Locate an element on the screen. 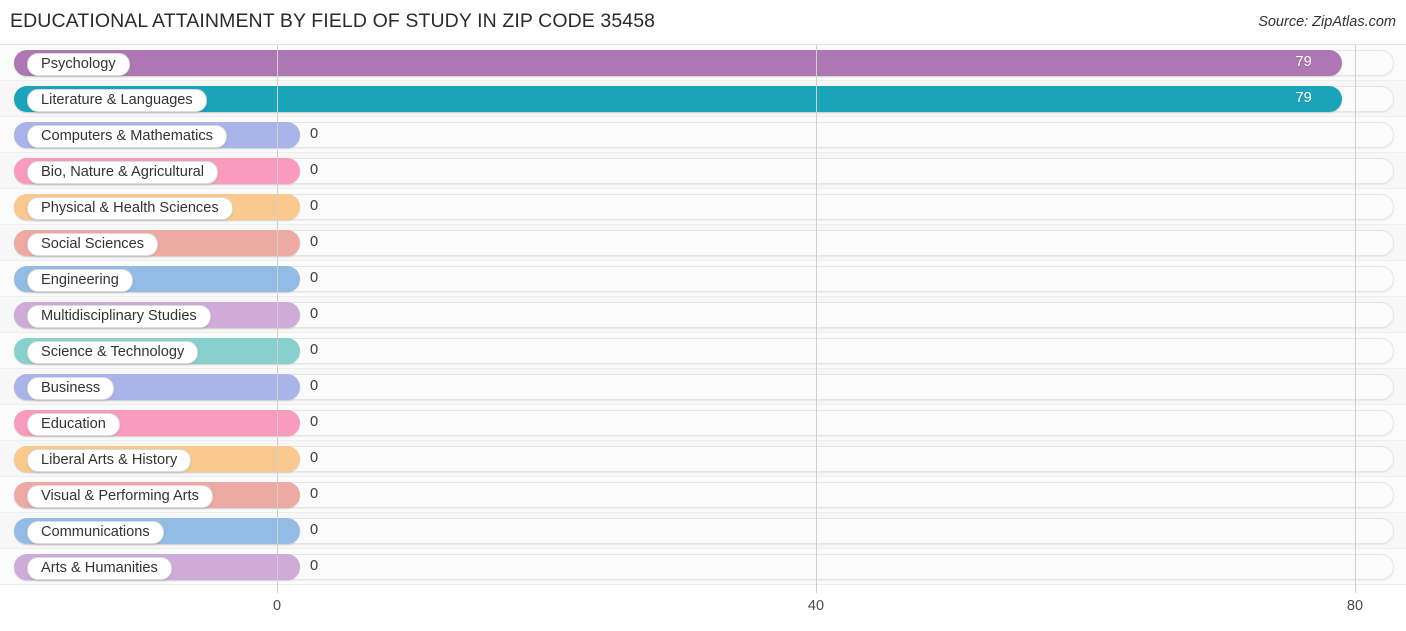  table-row: Visual & Performing Arts 0 is located at coordinates (703, 495).